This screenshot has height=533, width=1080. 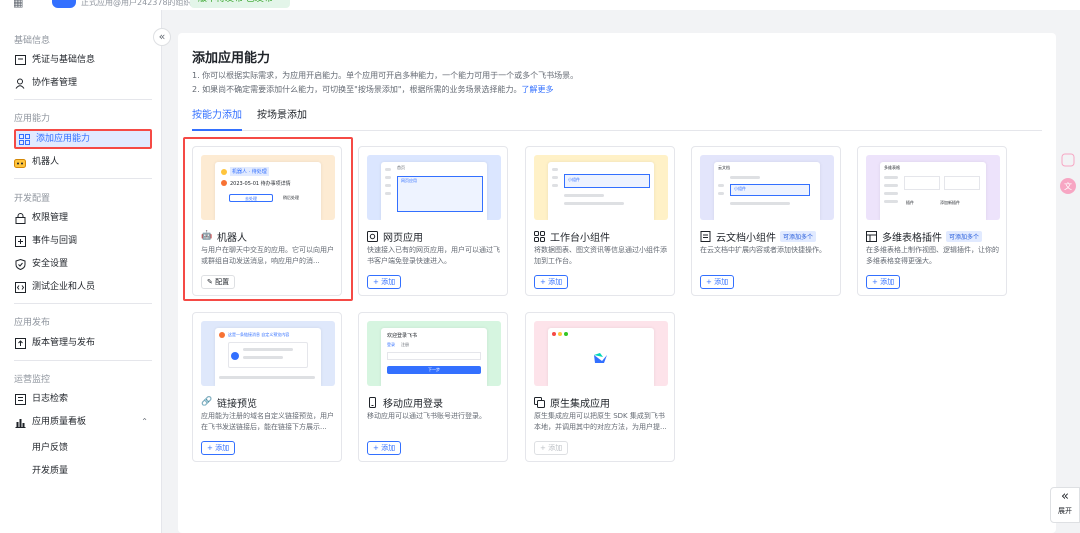 What do you see at coordinates (20, 287) in the screenshot?
I see `code-icon` at bounding box center [20, 287].